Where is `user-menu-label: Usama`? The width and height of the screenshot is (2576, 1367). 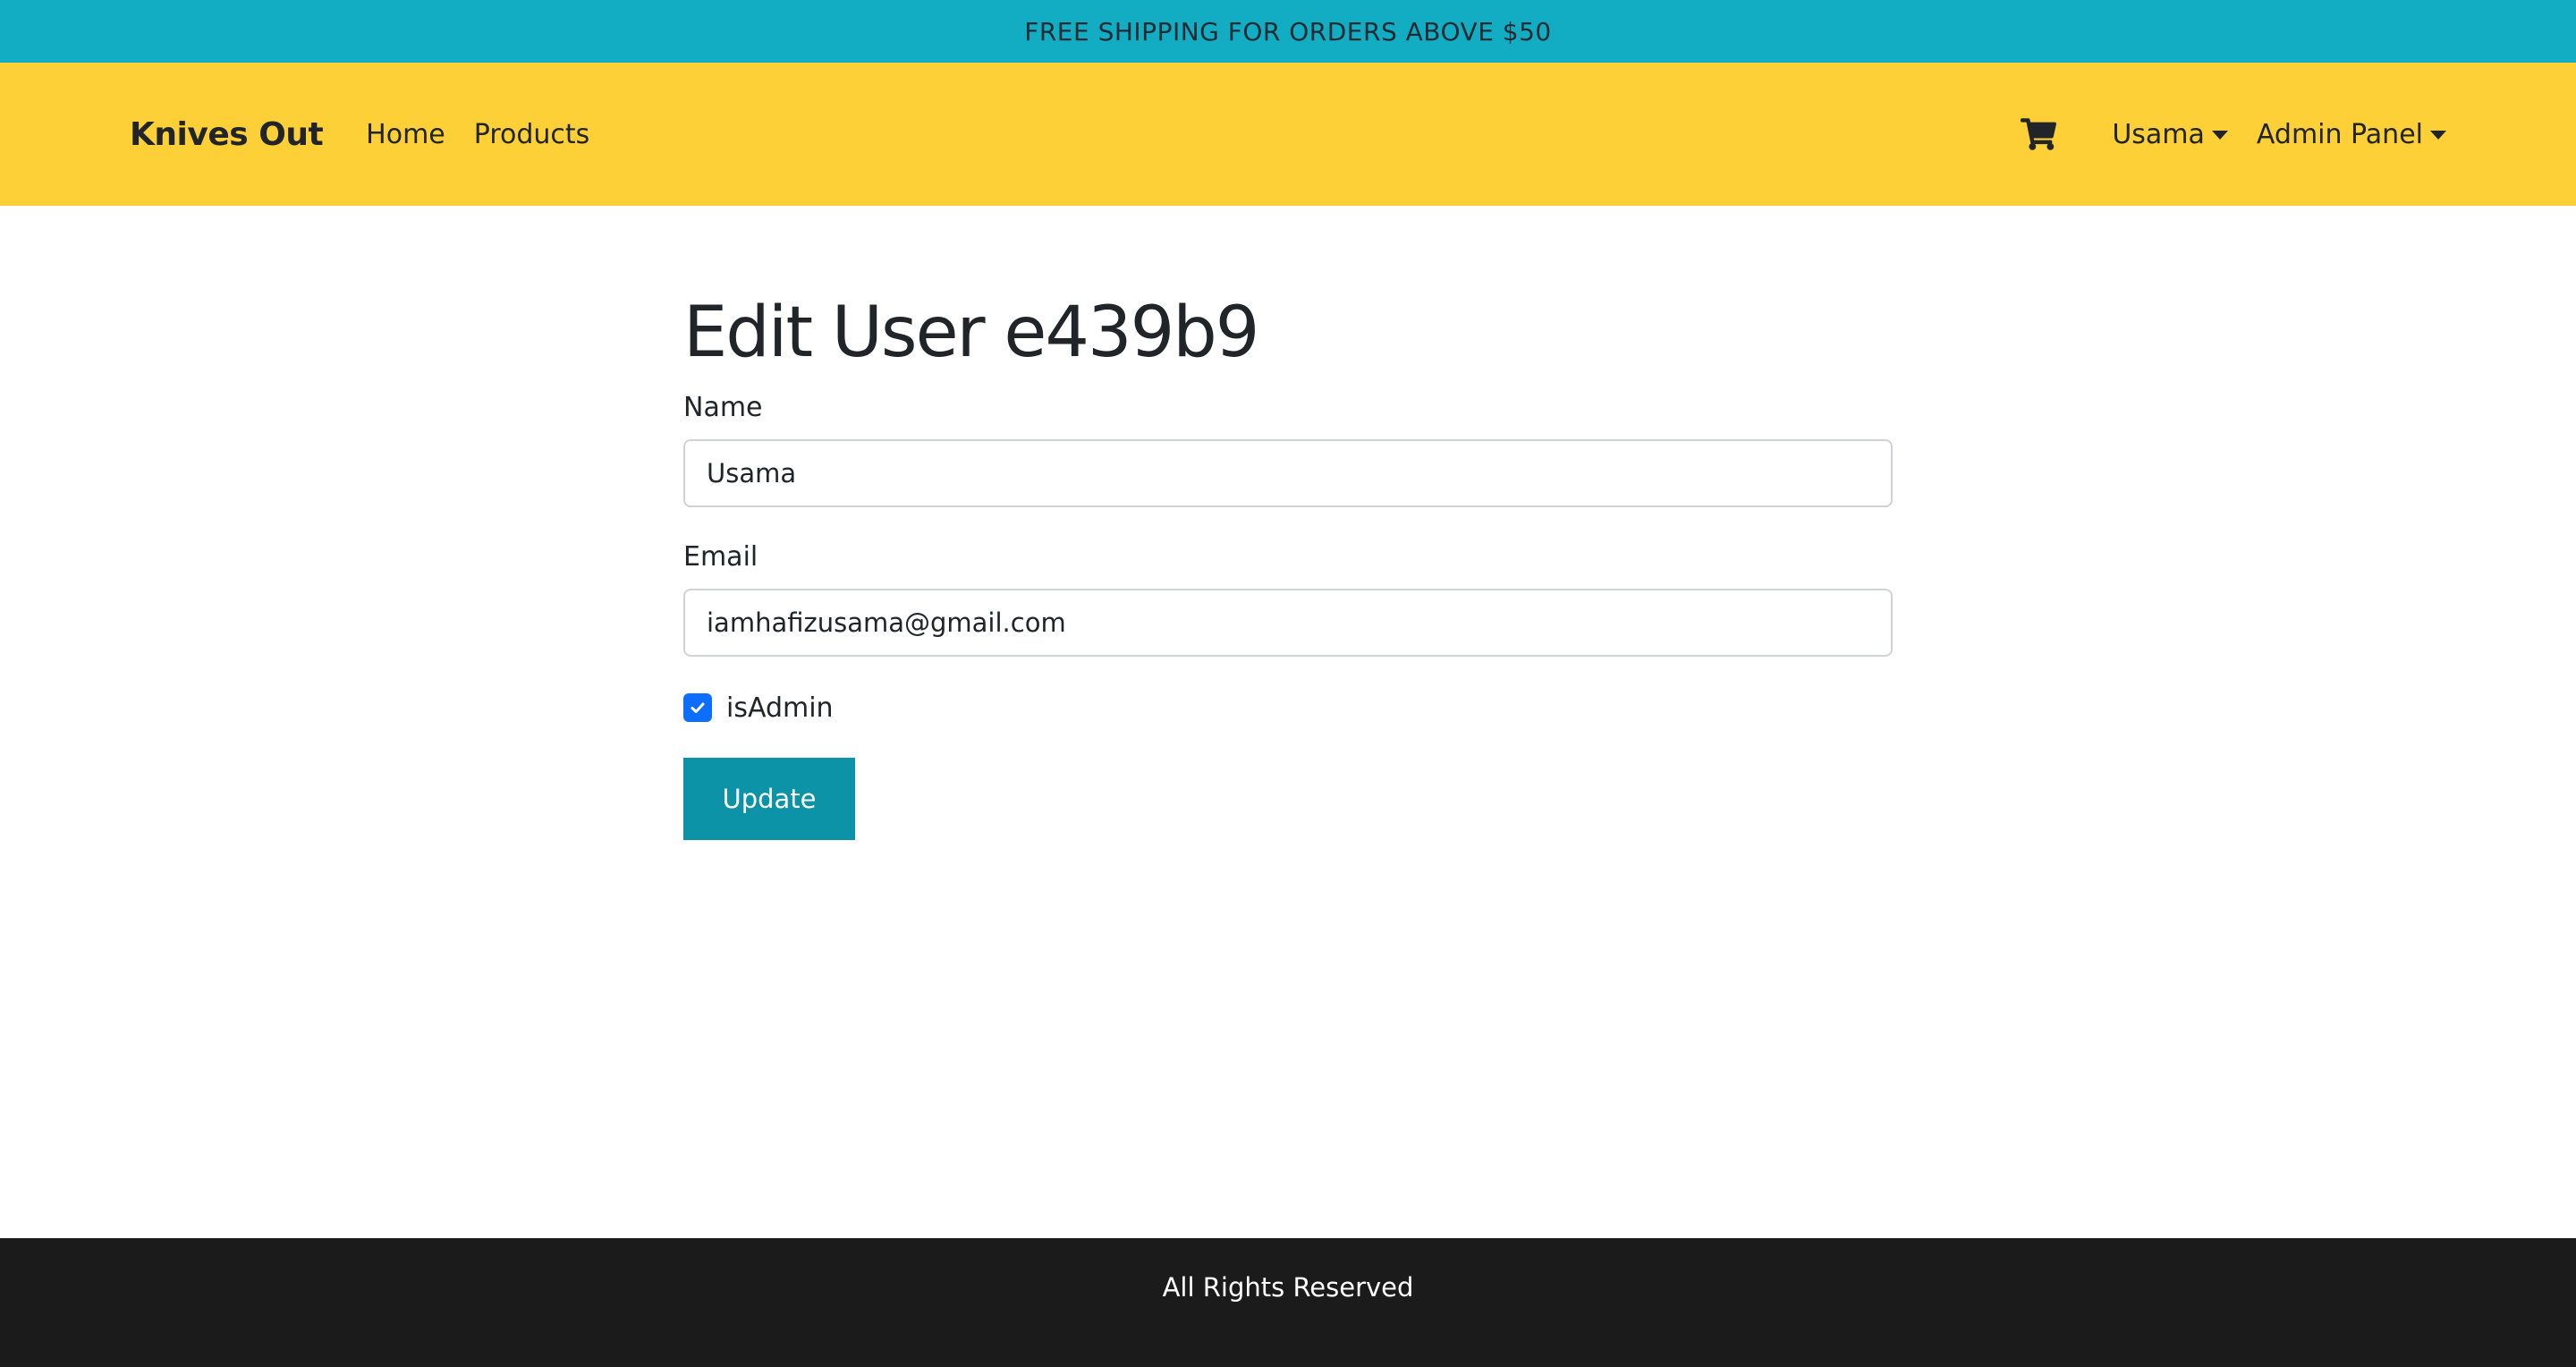 user-menu-label: Usama is located at coordinates (2158, 134).